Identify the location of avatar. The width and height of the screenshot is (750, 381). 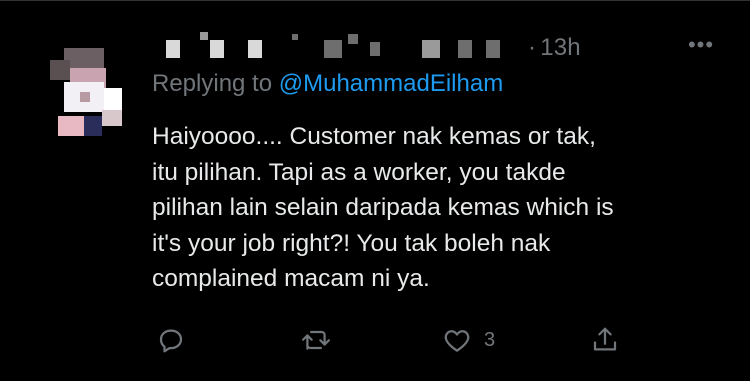
(86, 90).